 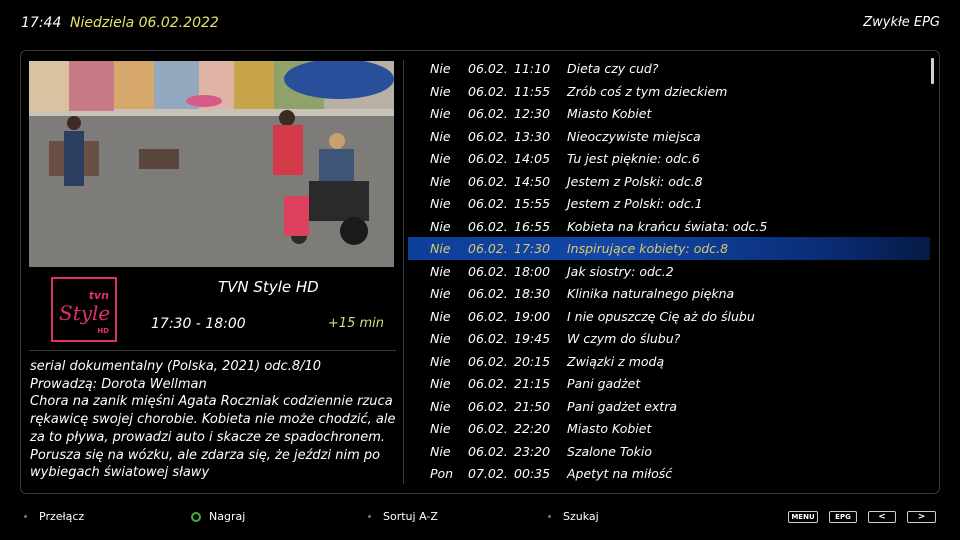 I want to click on dot-icon, so click(x=549, y=516).